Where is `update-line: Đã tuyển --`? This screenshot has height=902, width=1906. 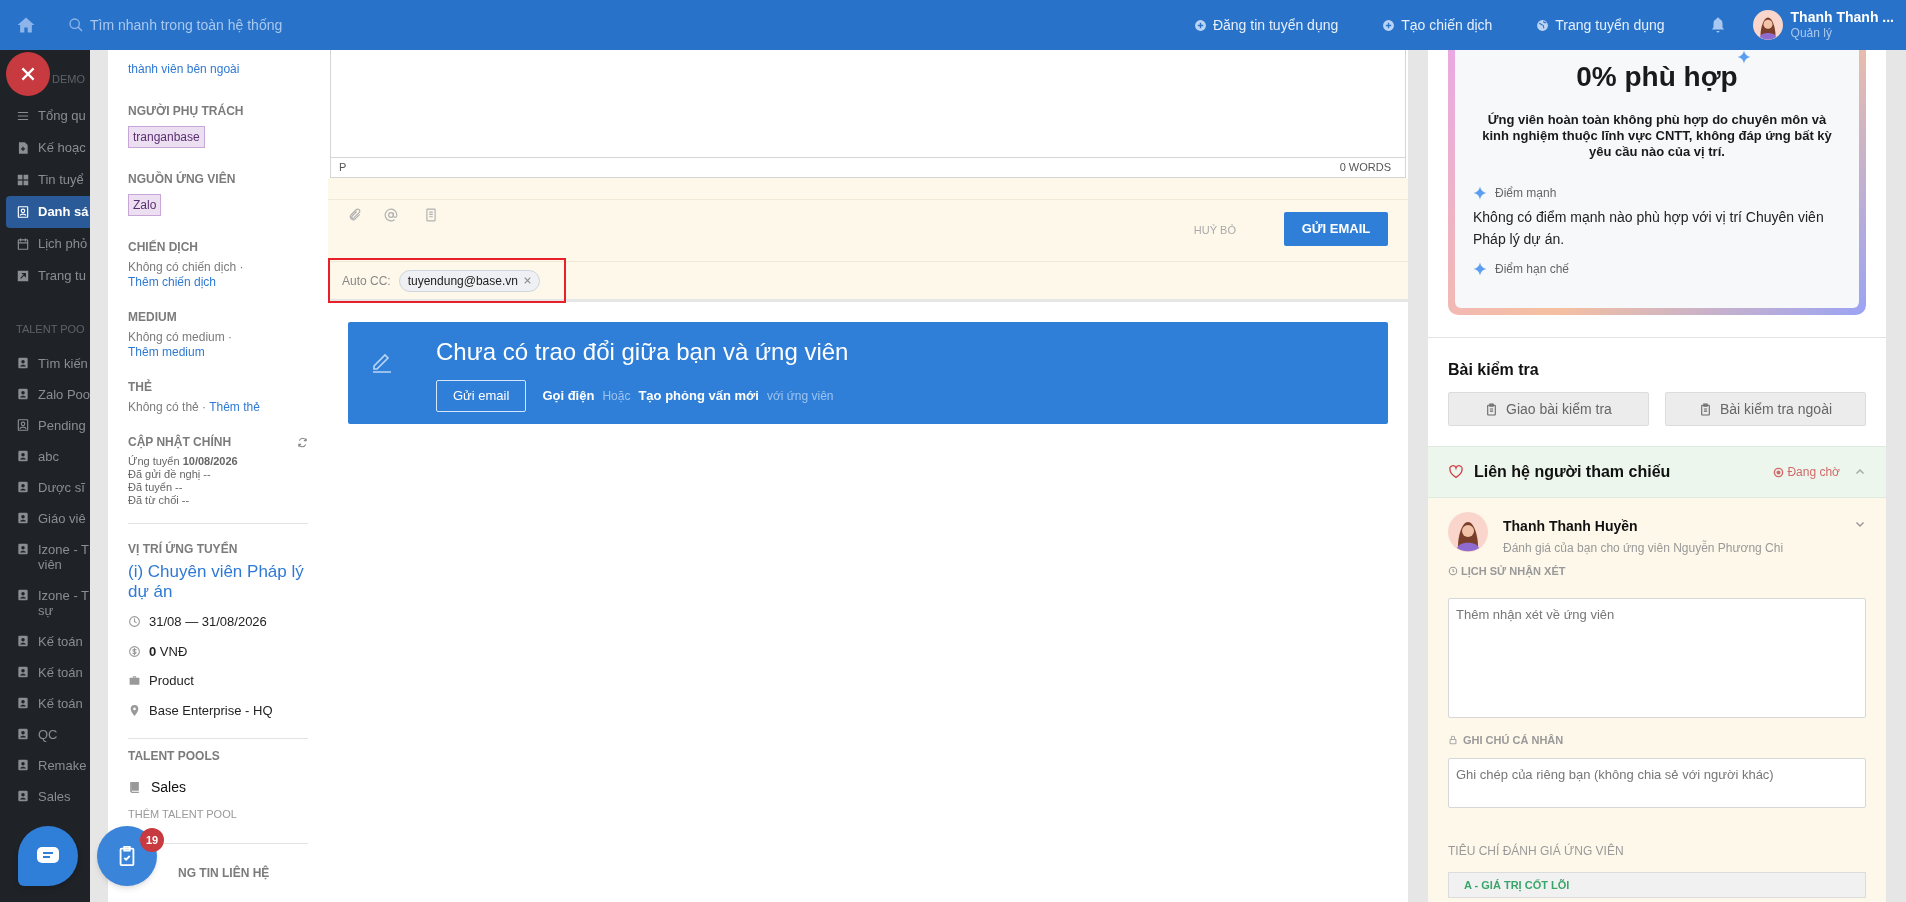
update-line: Đã tuyển -- is located at coordinates (156, 487).